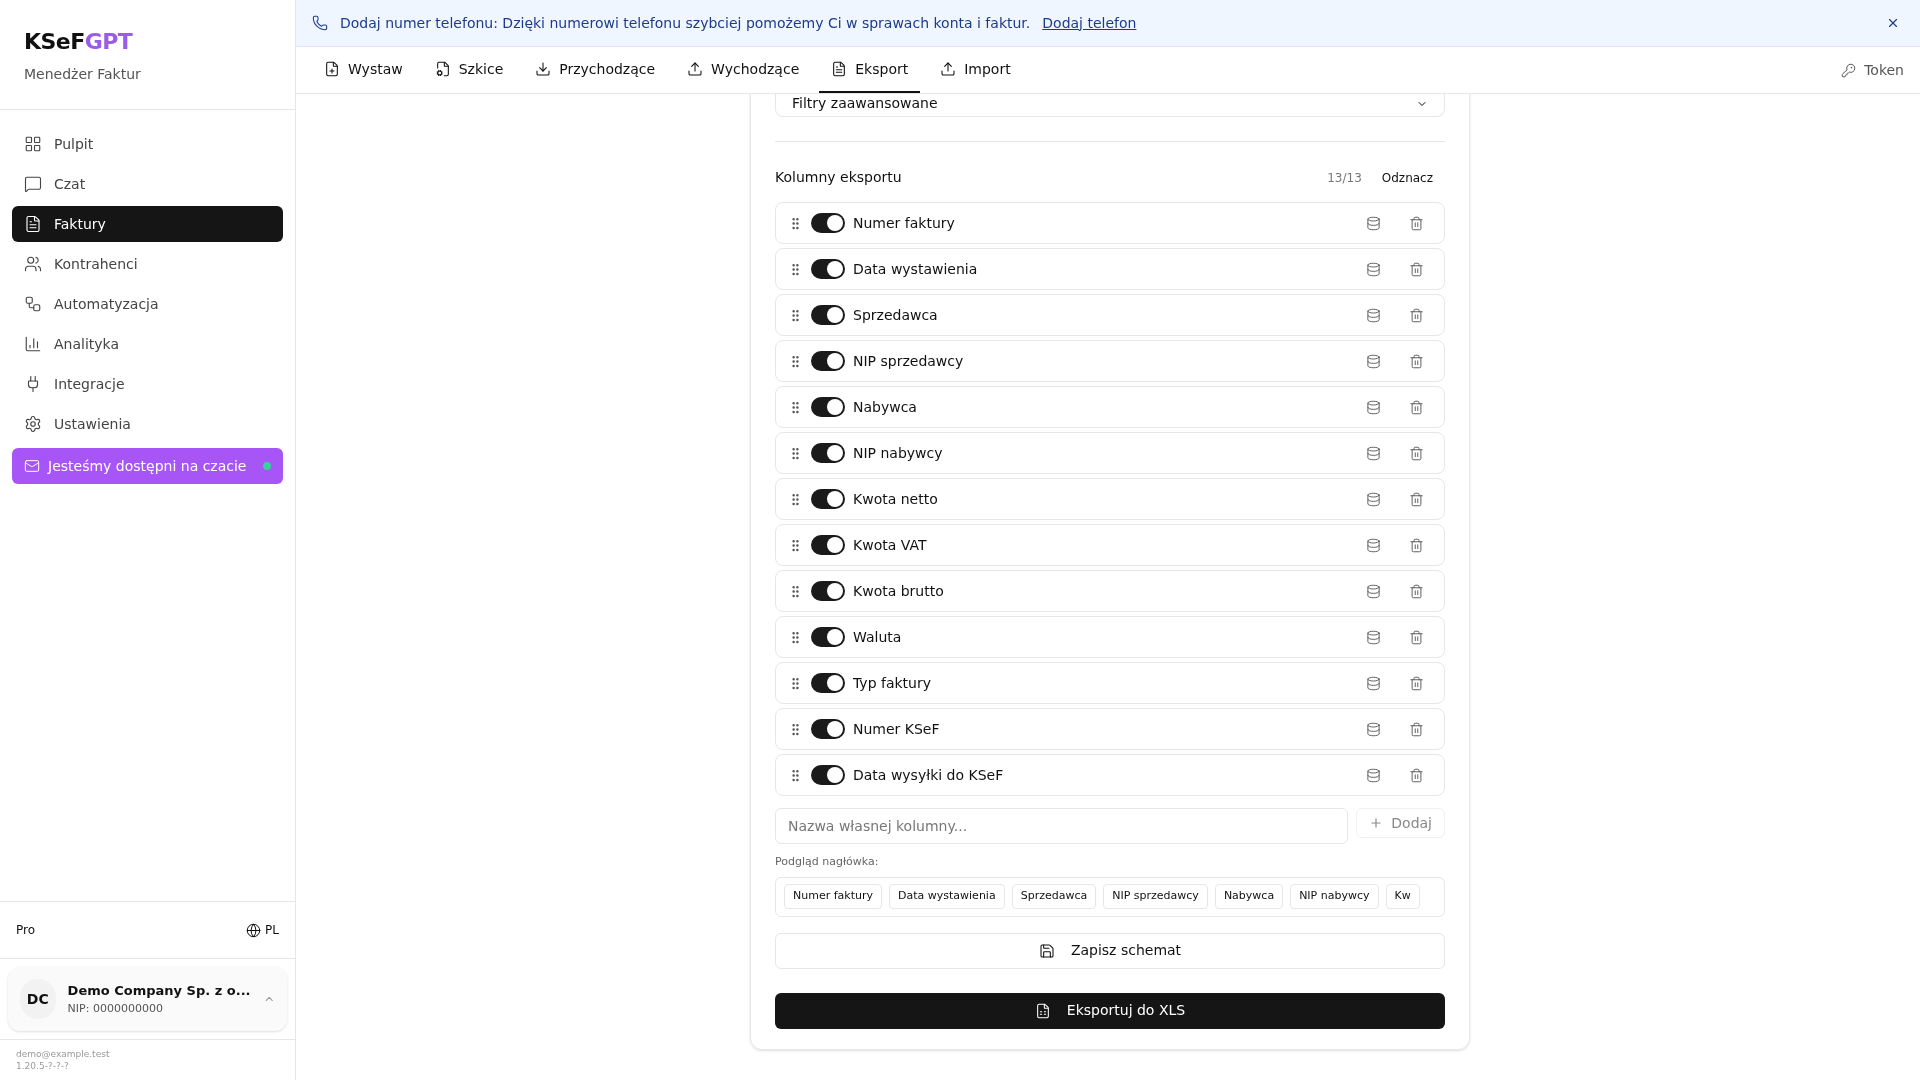  What do you see at coordinates (975, 70) in the screenshot?
I see `tab: Import` at bounding box center [975, 70].